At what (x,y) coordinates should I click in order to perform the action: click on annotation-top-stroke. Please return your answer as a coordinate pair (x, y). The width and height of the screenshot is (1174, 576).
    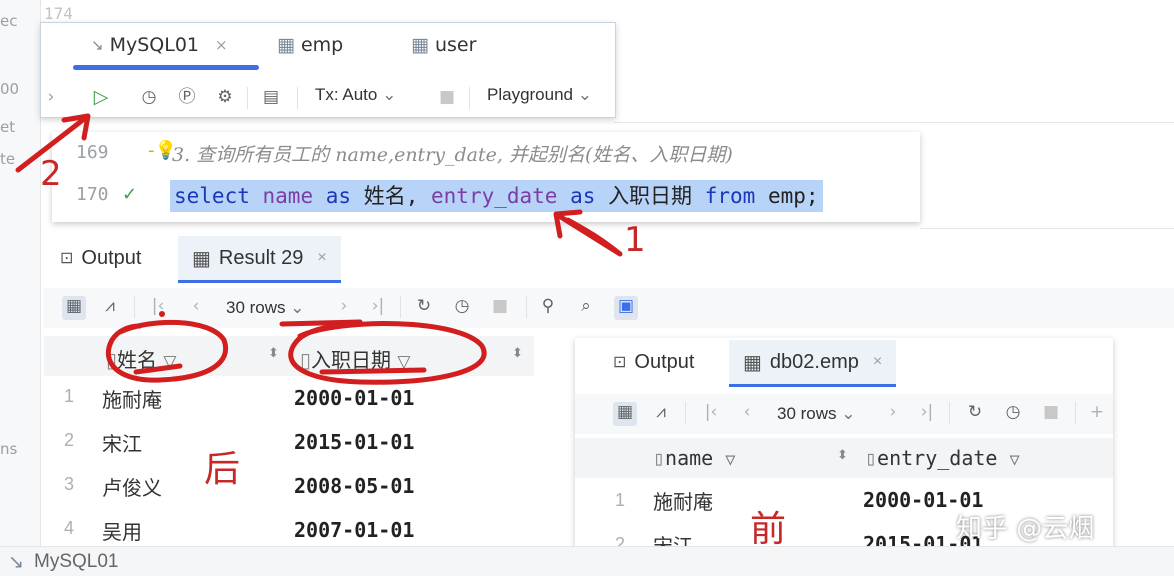
    Looking at the image, I should click on (321, 323).